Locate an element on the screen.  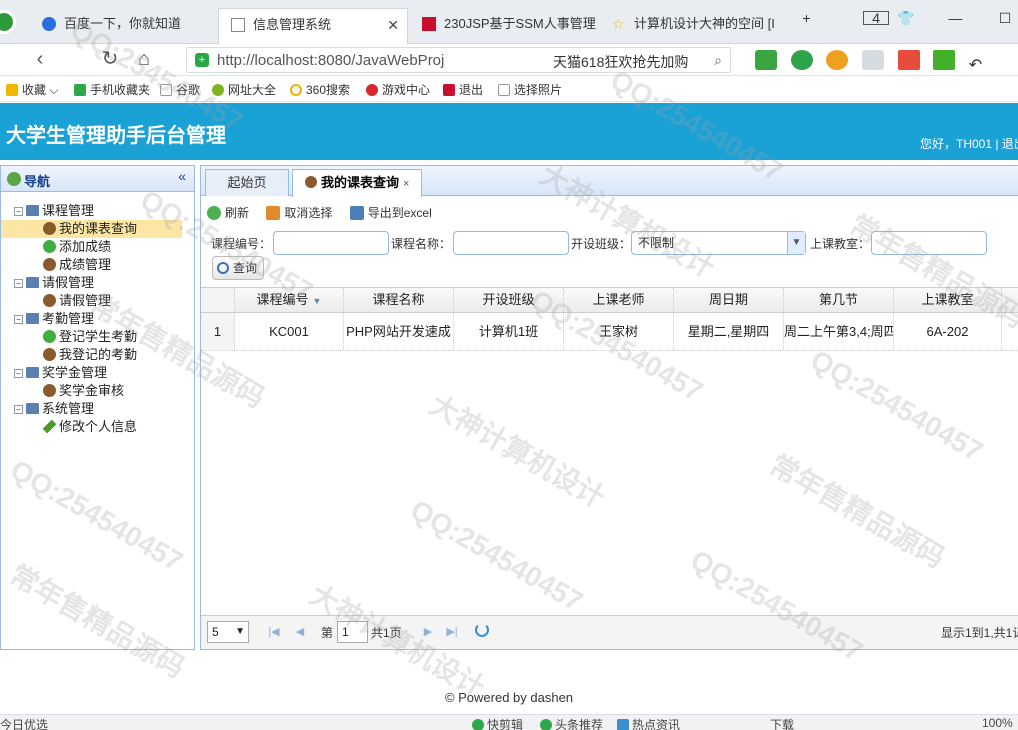
undo-icon: ↶ is located at coordinates (980, 67).